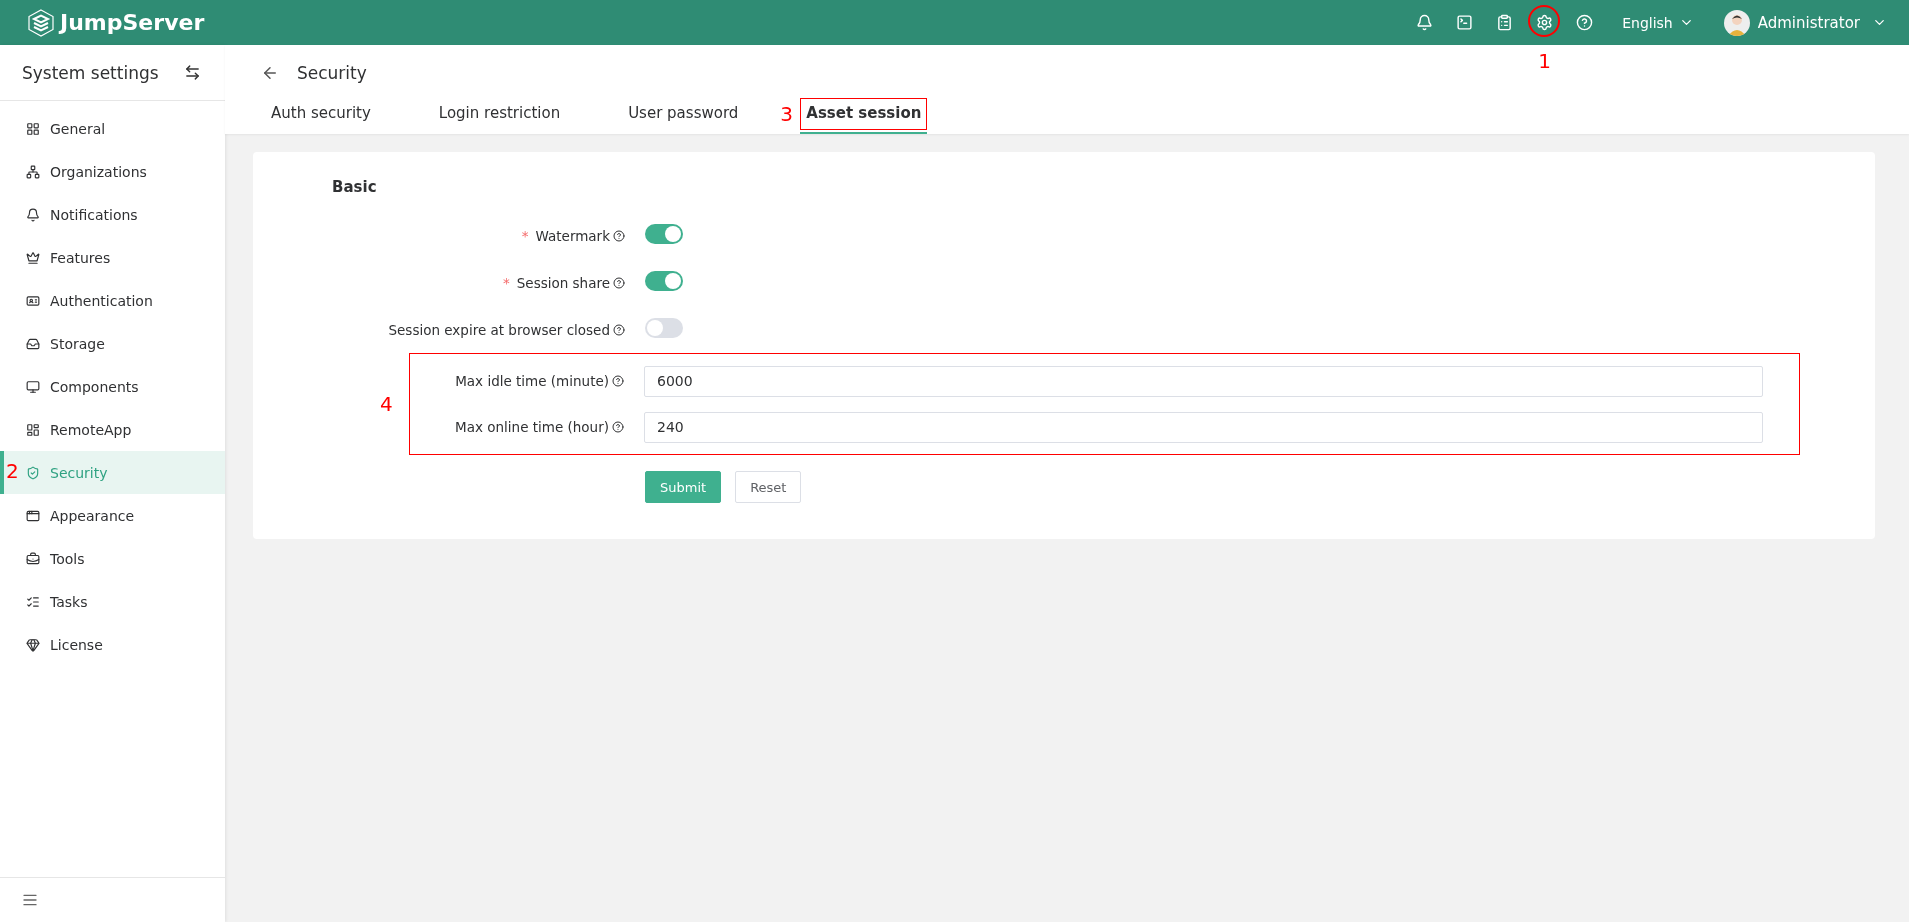  What do you see at coordinates (112, 429) in the screenshot?
I see `sidebar-item: RemoteApp` at bounding box center [112, 429].